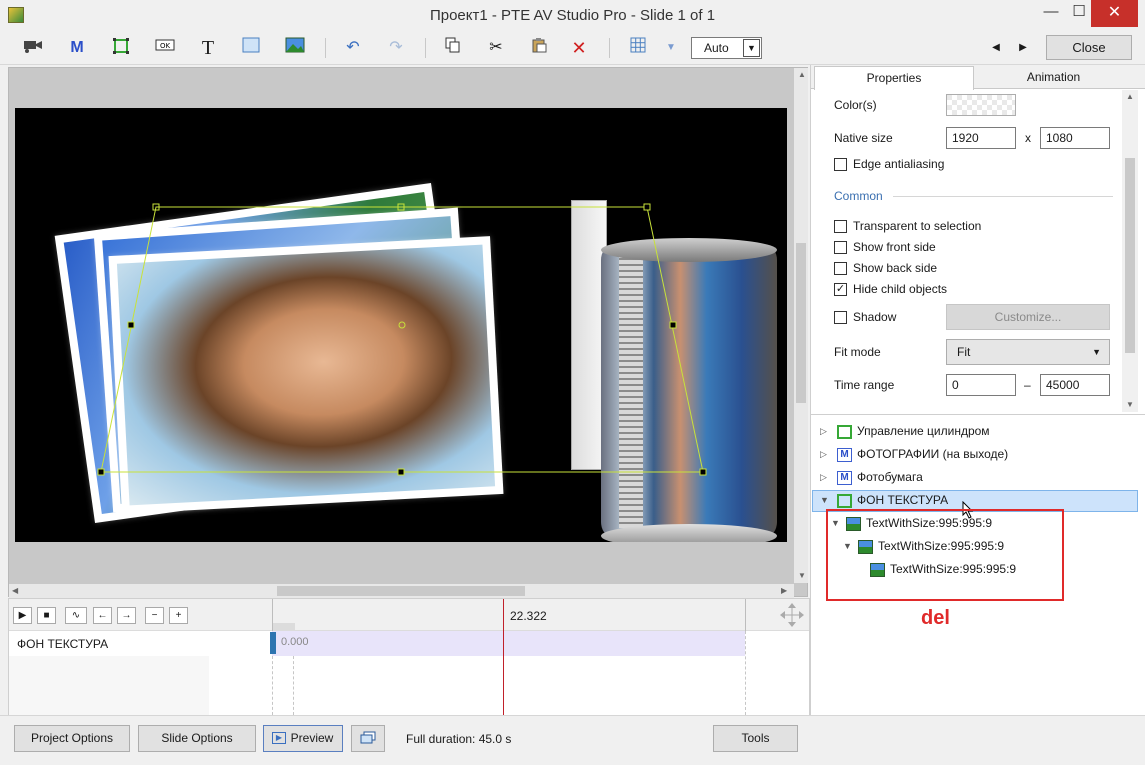 This screenshot has width=1145, height=765. What do you see at coordinates (273, 643) in the screenshot?
I see `keyframe-marker` at bounding box center [273, 643].